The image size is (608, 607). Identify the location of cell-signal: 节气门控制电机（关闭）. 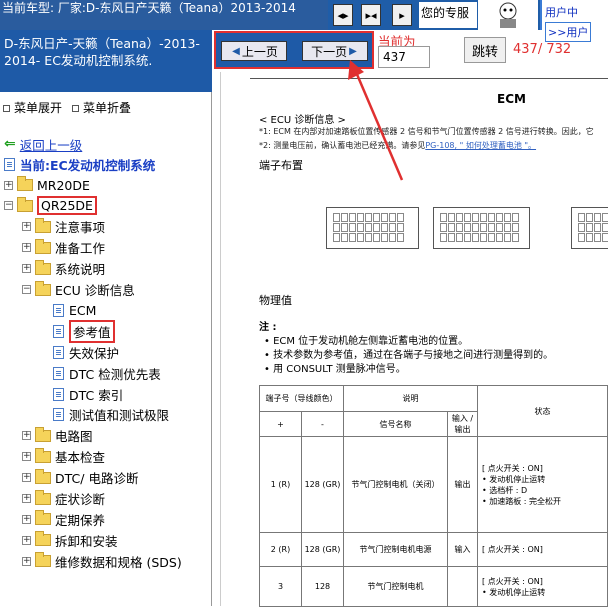
(395, 484).